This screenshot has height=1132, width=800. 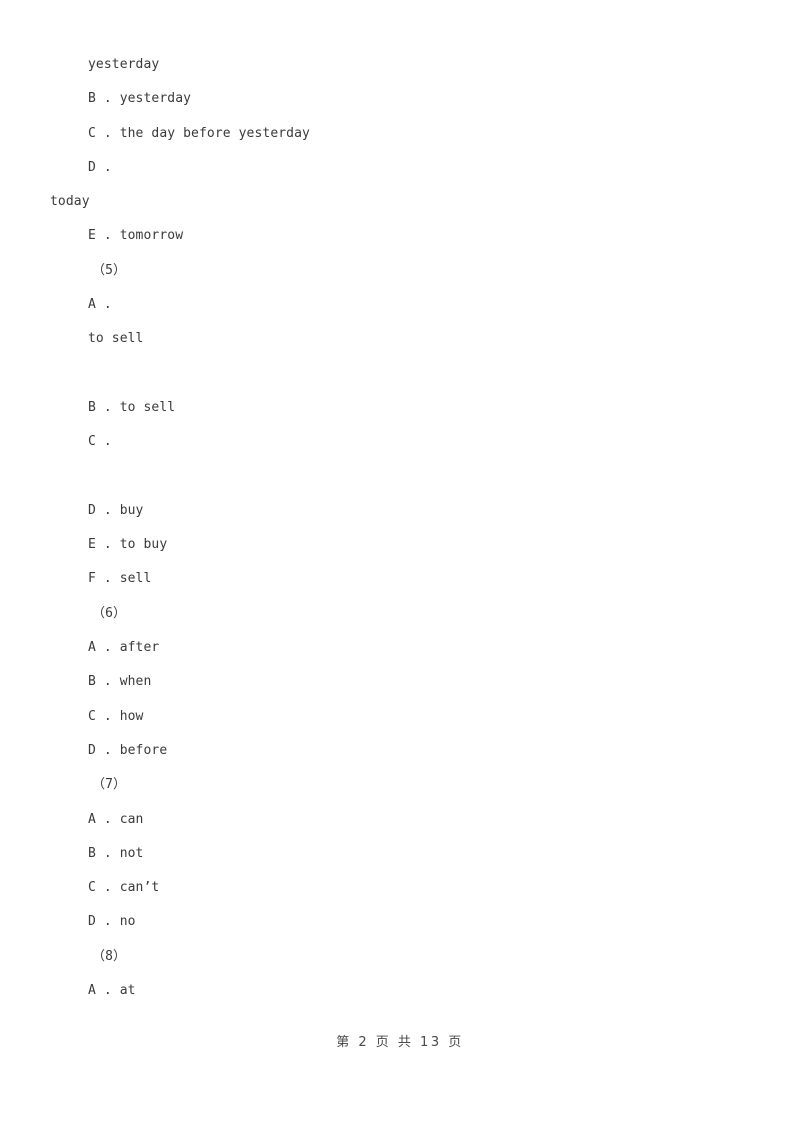 What do you see at coordinates (116, 510) in the screenshot?
I see `document-line: D . buy` at bounding box center [116, 510].